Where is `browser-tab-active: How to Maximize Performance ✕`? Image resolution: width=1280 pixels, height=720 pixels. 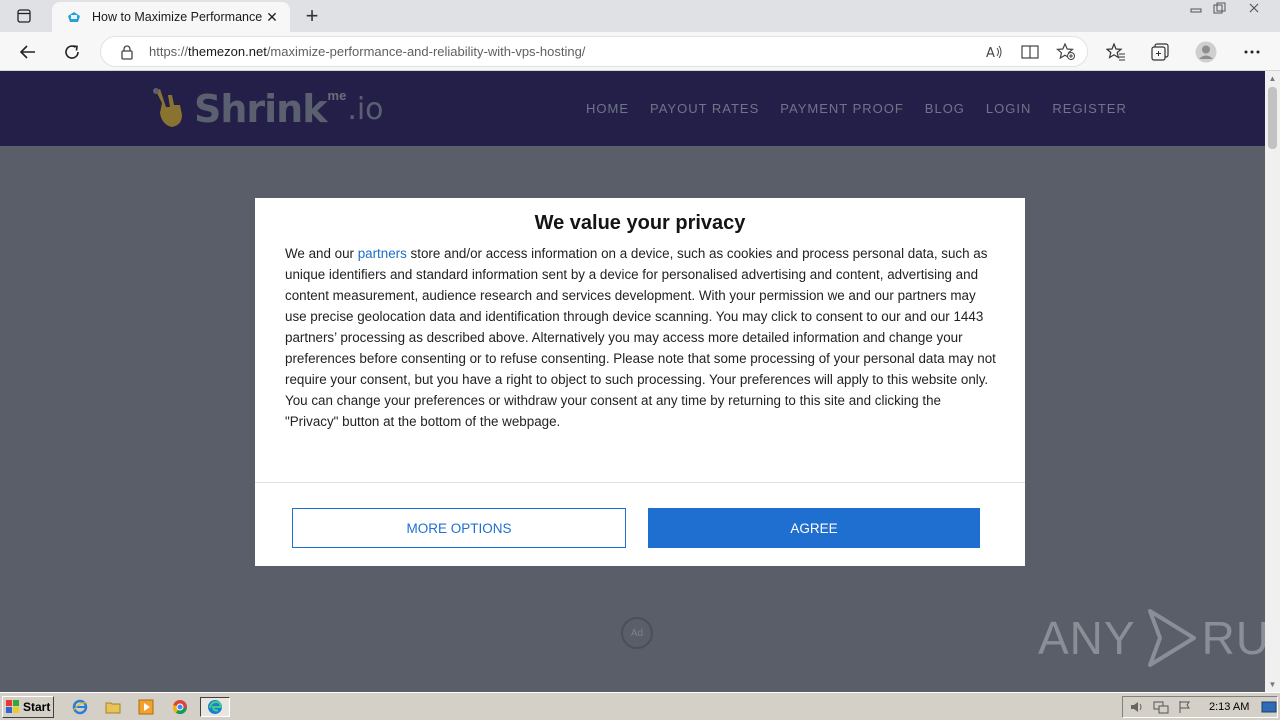
browser-tab-active: How to Maximize Performance ✕ is located at coordinates (171, 17).